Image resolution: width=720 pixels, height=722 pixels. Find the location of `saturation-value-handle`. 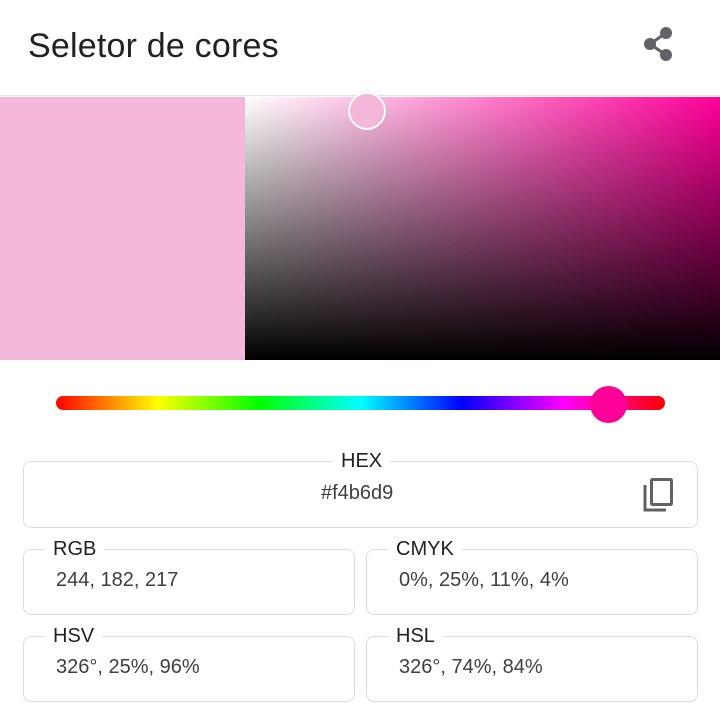

saturation-value-handle is located at coordinates (367, 111).